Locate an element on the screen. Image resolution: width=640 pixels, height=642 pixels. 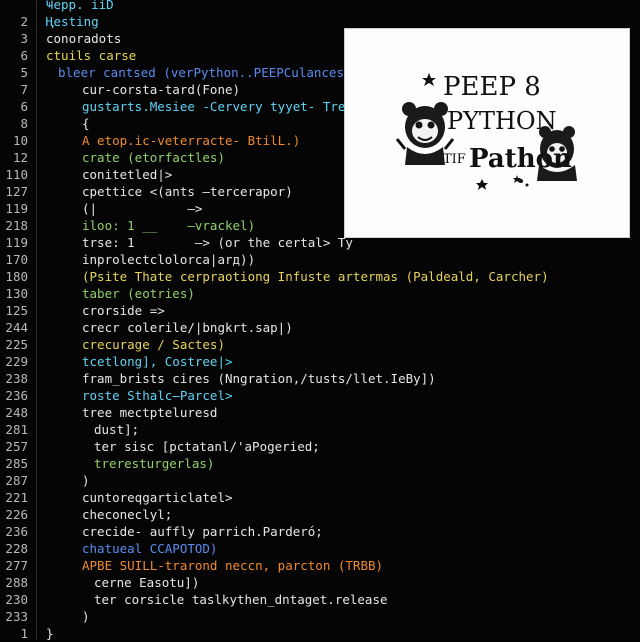
line-number: 277 is located at coordinates (16, 565).